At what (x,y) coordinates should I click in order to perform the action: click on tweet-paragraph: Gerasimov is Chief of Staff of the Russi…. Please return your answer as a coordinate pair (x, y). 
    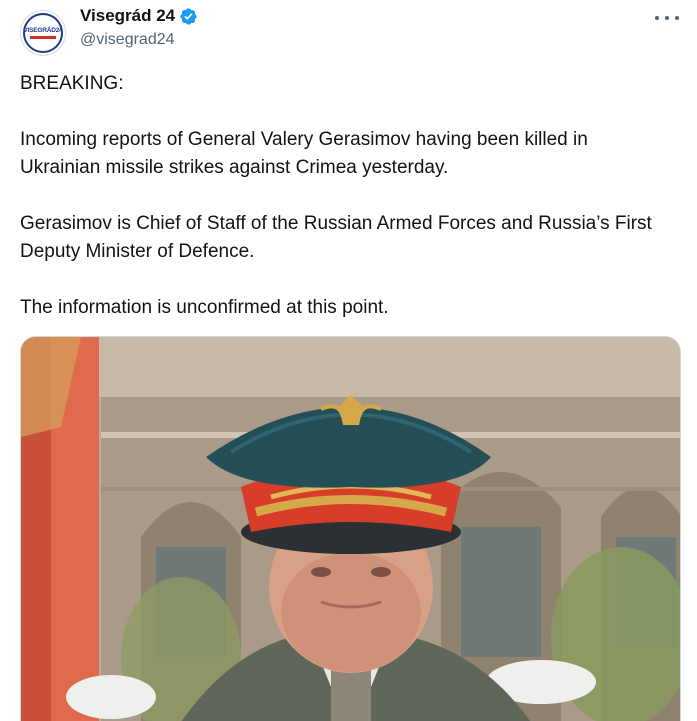
    Looking at the image, I should click on (336, 237).